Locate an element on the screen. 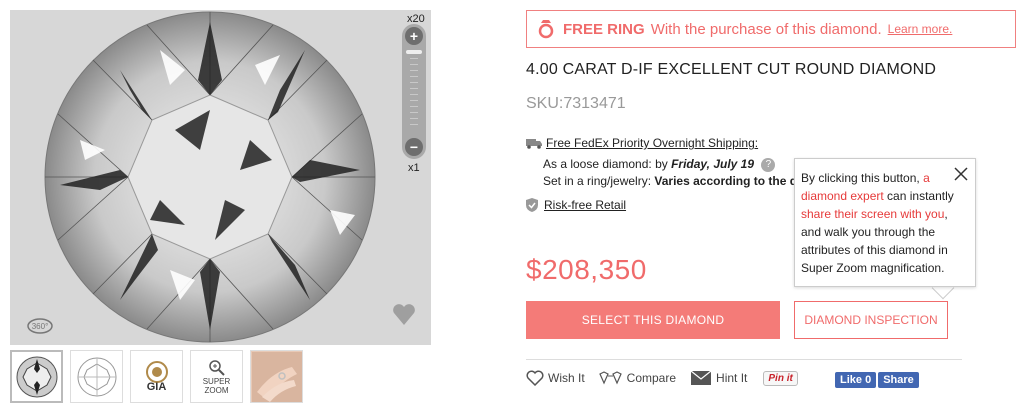 This screenshot has height=413, width=1024. wish-it-label: Wish It is located at coordinates (566, 378).